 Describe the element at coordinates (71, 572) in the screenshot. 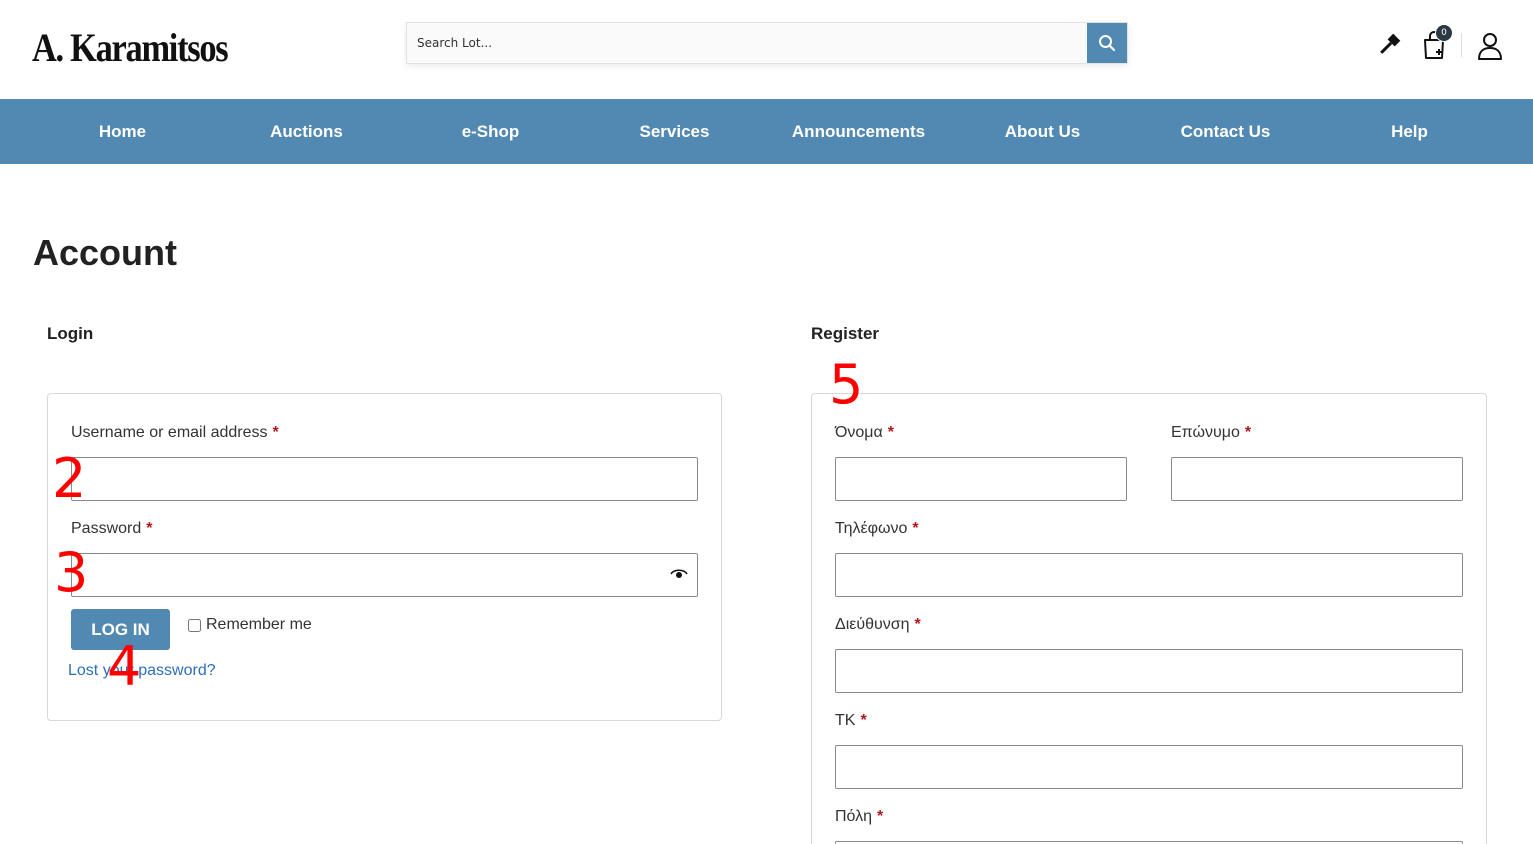

I see `annotation-3: 3` at that location.